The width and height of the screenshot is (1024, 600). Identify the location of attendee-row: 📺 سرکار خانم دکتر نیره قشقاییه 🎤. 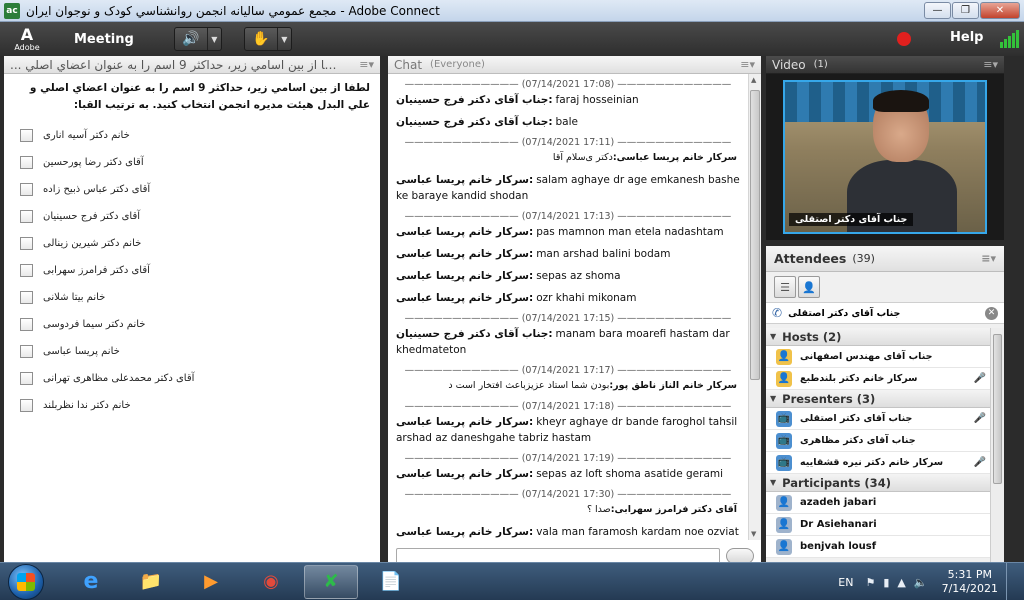
(878, 463).